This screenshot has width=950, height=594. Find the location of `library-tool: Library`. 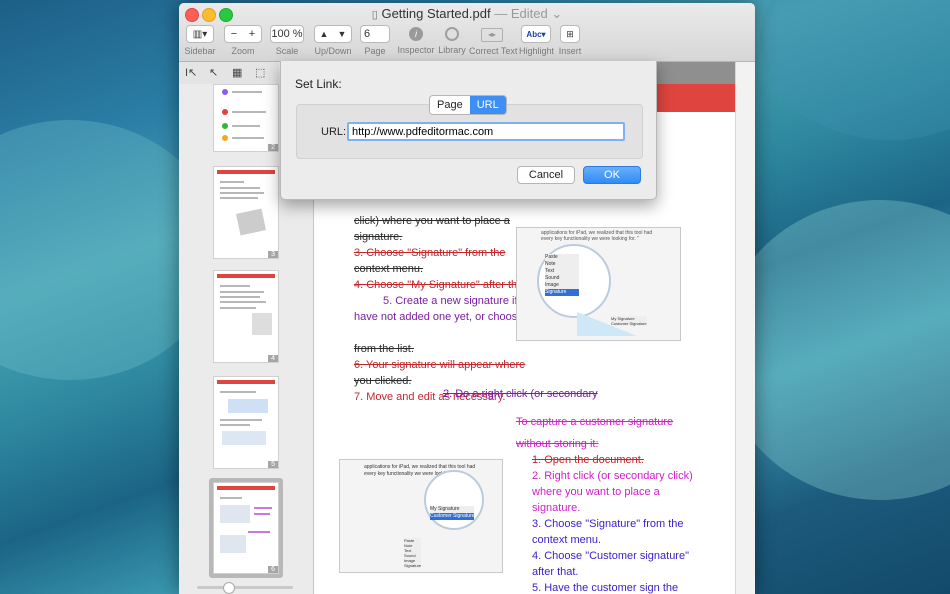

library-tool: Library is located at coordinates (452, 40).